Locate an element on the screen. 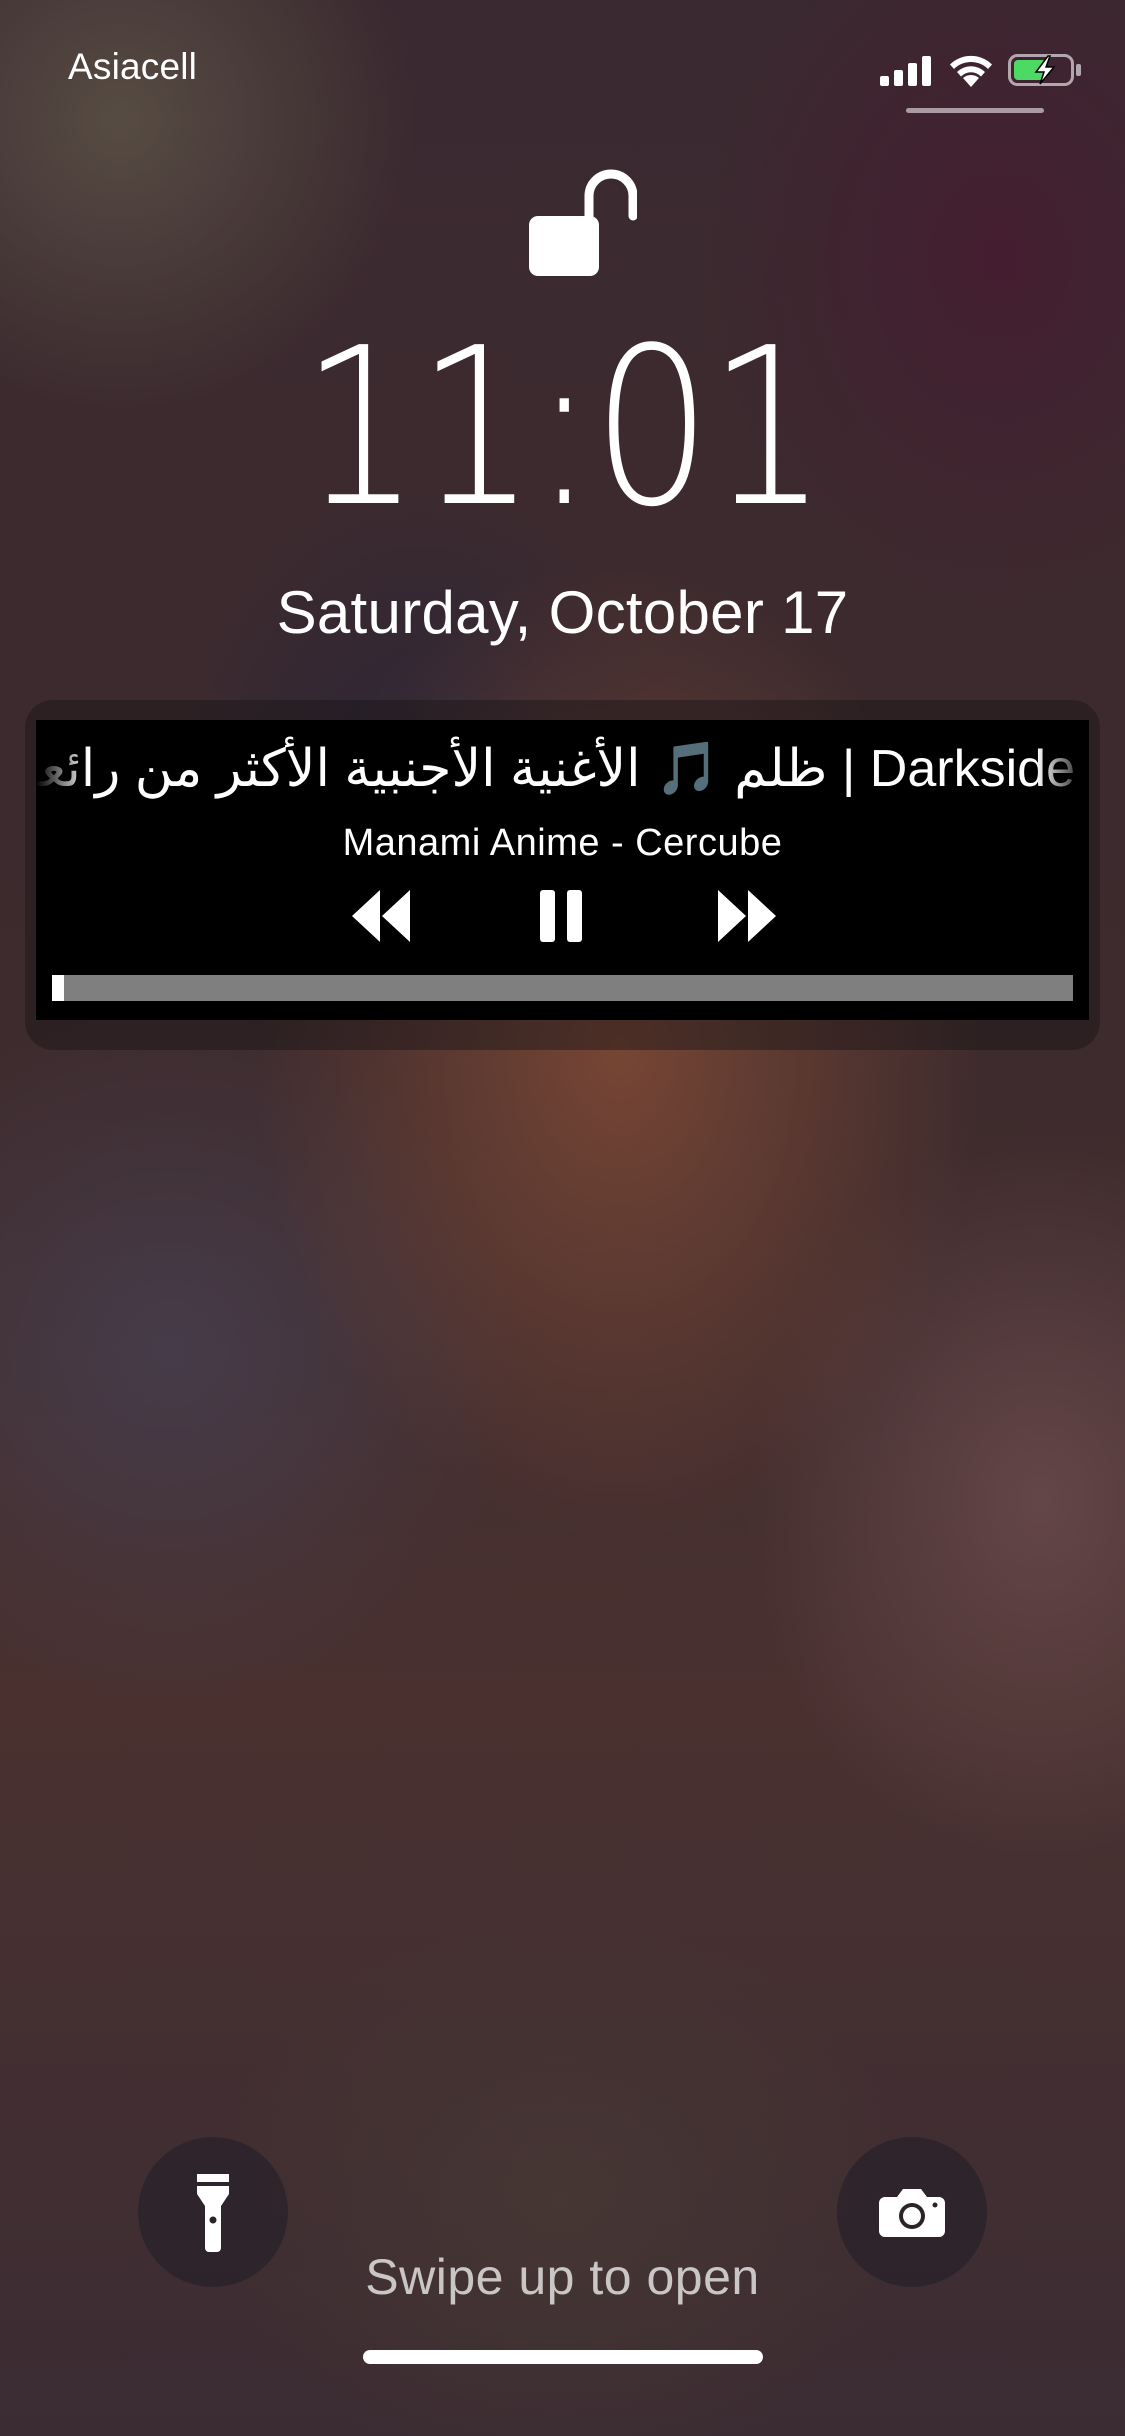 Image resolution: width=1125 pixels, height=2436 pixels. pause-icon is located at coordinates (561, 916).